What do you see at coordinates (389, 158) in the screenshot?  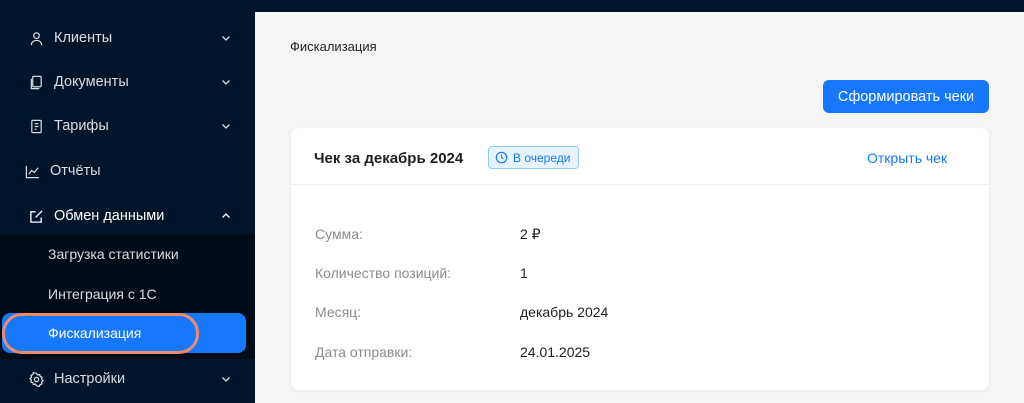 I see `card-title: Чек за декабрь 2024` at bounding box center [389, 158].